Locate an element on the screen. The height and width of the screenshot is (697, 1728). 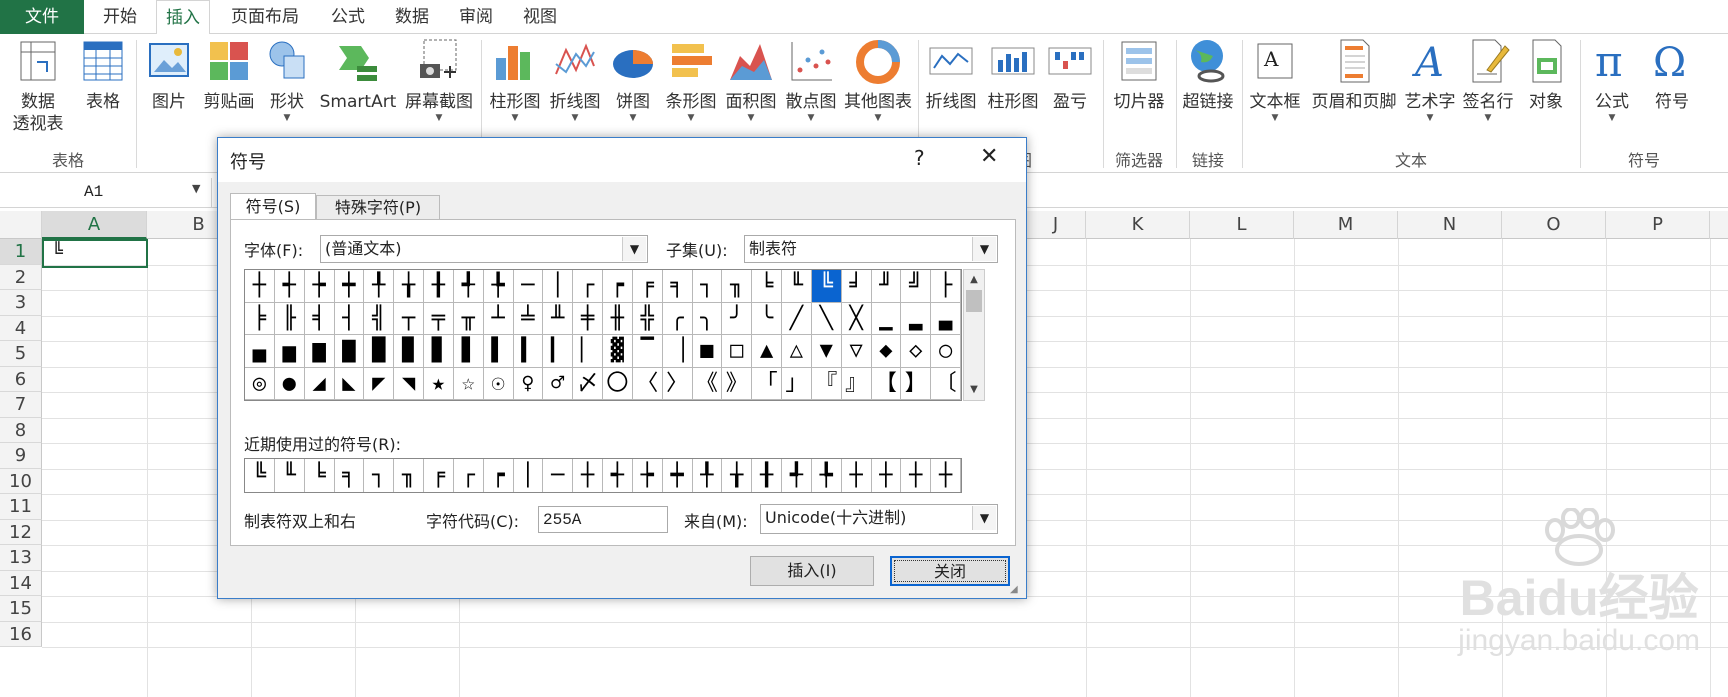
row-header: 7 is located at coordinates (21, 405).